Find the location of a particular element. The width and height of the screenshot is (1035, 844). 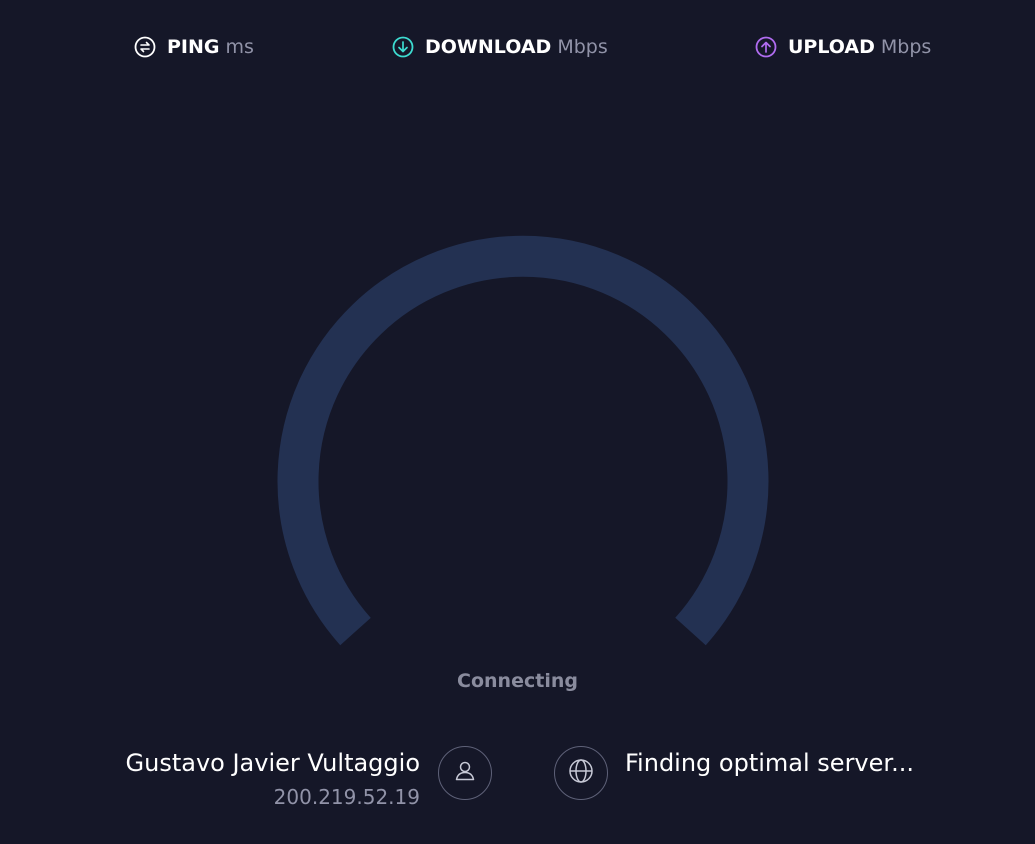

download-icon is located at coordinates (403, 47).